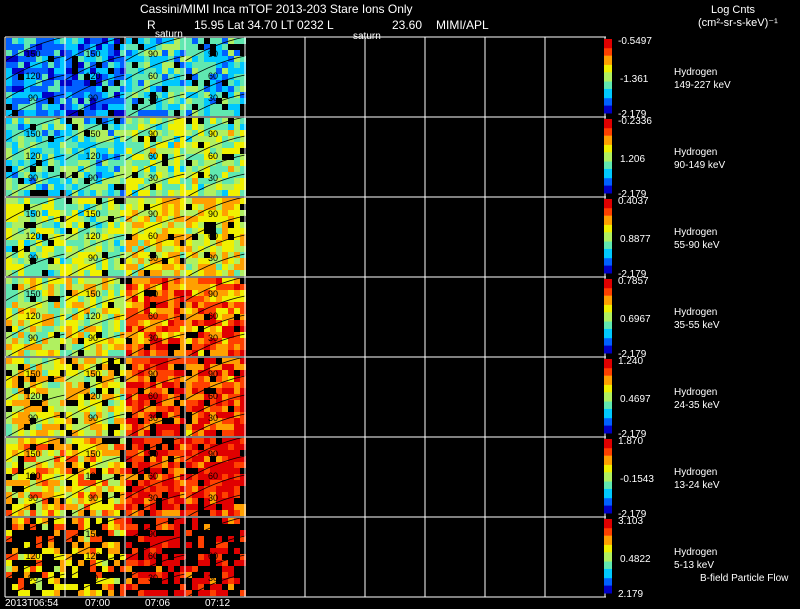 The image size is (800, 609). Describe the element at coordinates (92, 534) in the screenshot. I see `contour-label: 150` at that location.